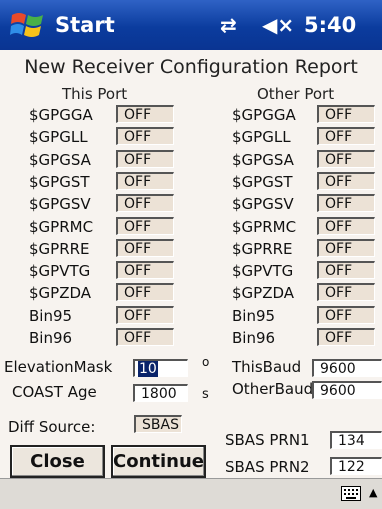 This screenshot has width=382, height=509. What do you see at coordinates (54, 392) in the screenshot?
I see `coast-age-label: COAST Age` at bounding box center [54, 392].